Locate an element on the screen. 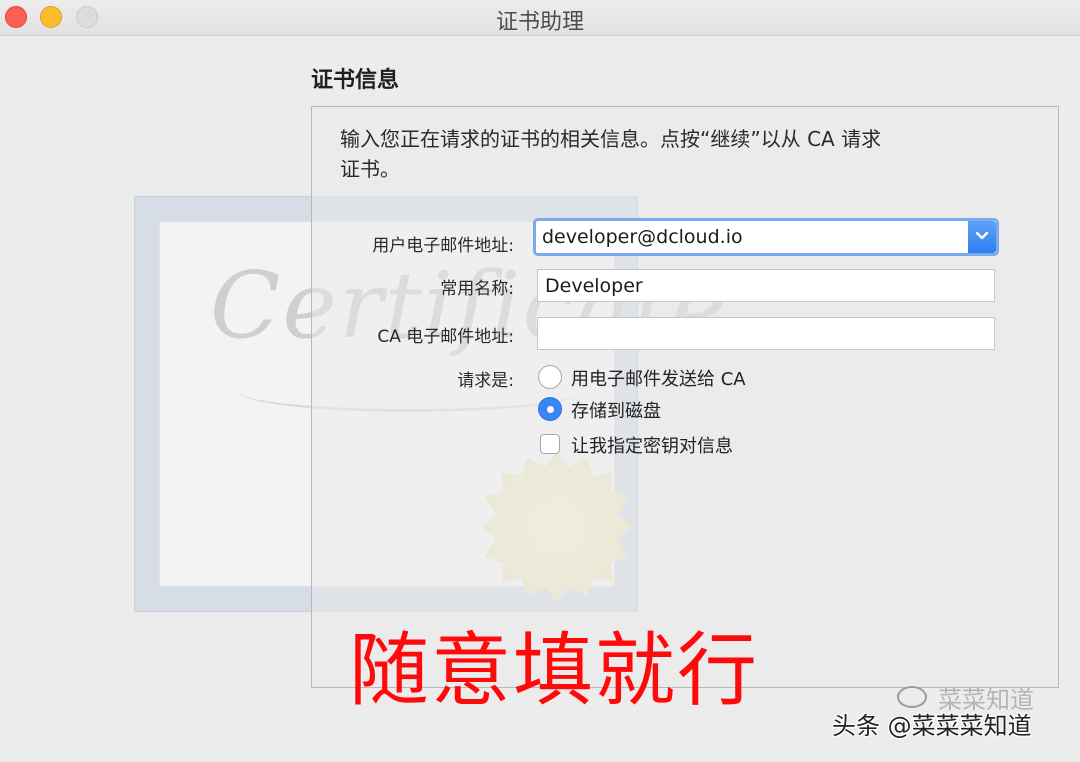 This screenshot has height=762, width=1080. key-pair-checkbox is located at coordinates (550, 444).